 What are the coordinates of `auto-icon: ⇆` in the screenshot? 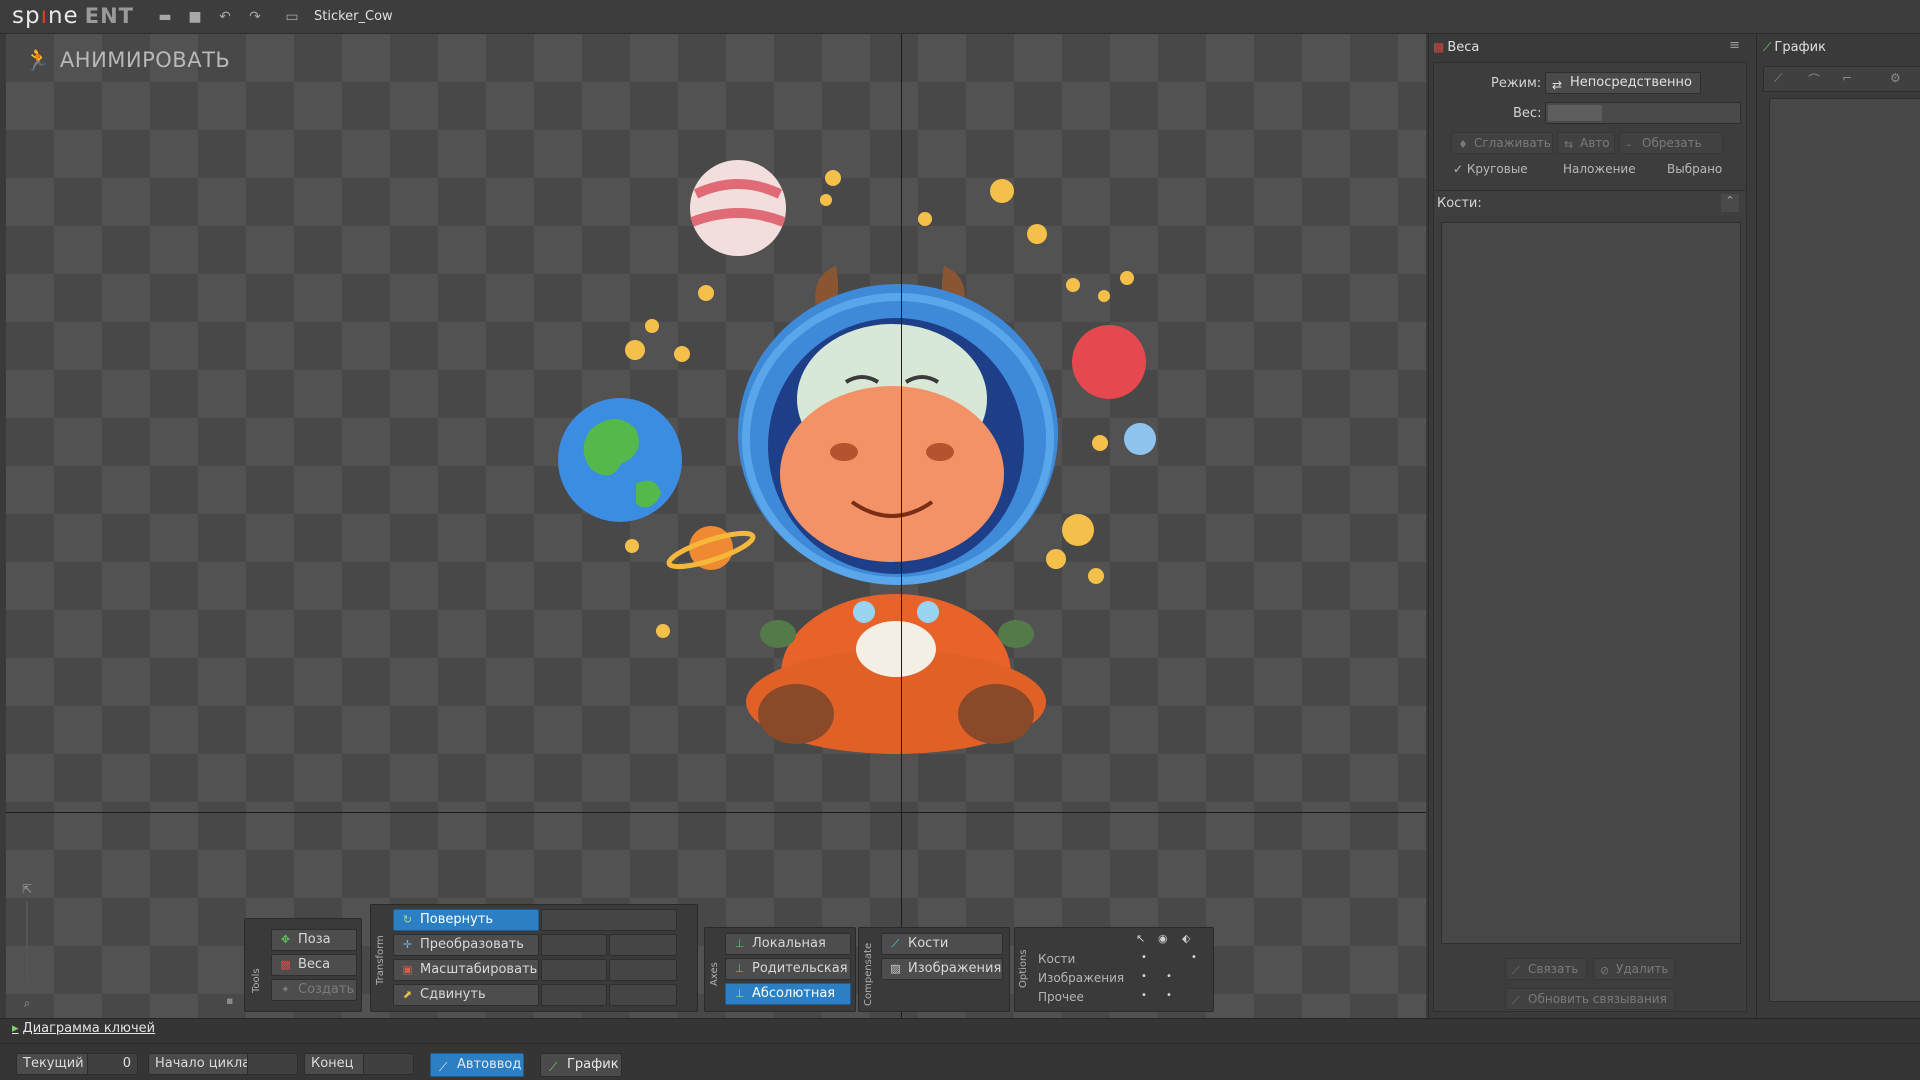 It's located at (1569, 144).